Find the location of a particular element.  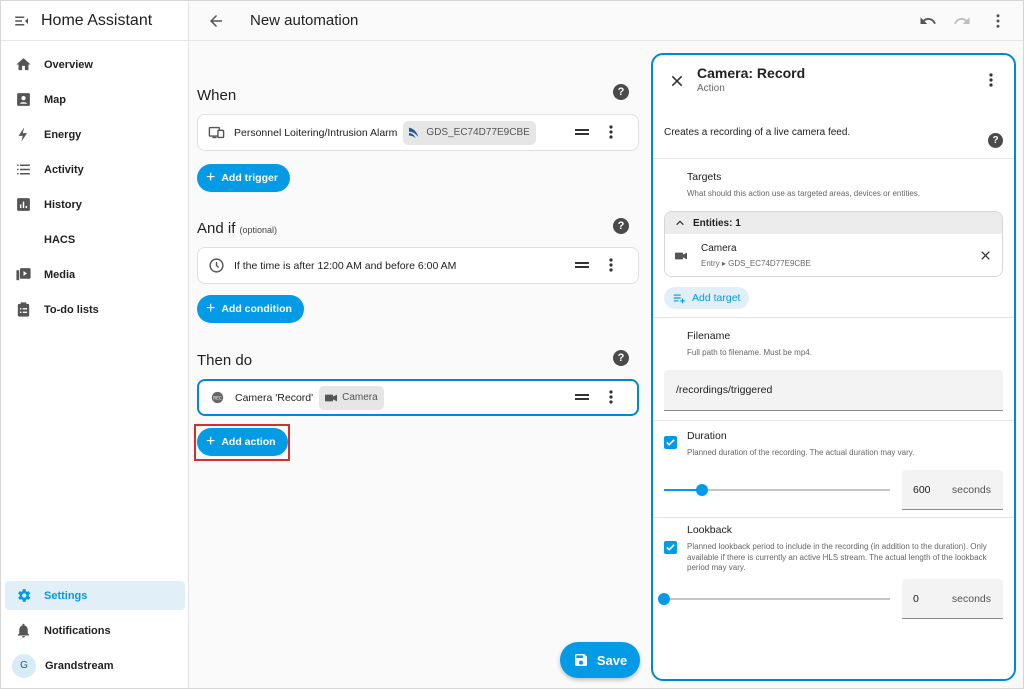

undo-icon is located at coordinates (928, 21).